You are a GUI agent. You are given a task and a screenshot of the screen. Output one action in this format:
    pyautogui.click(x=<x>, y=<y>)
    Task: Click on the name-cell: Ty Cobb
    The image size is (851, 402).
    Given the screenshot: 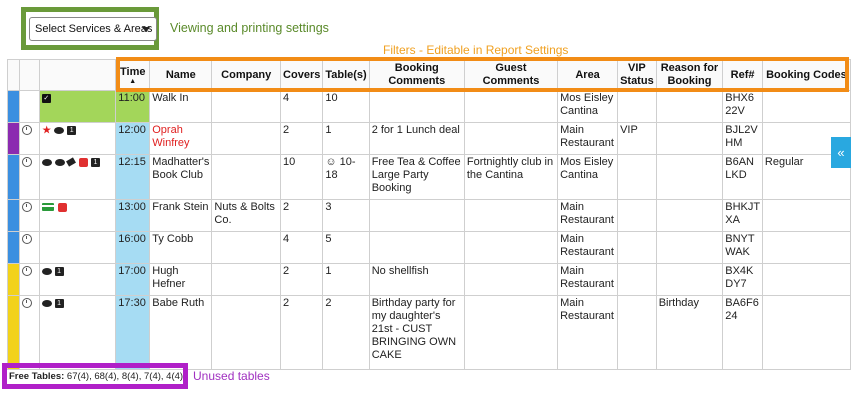 What is the action you would take?
    pyautogui.click(x=181, y=247)
    